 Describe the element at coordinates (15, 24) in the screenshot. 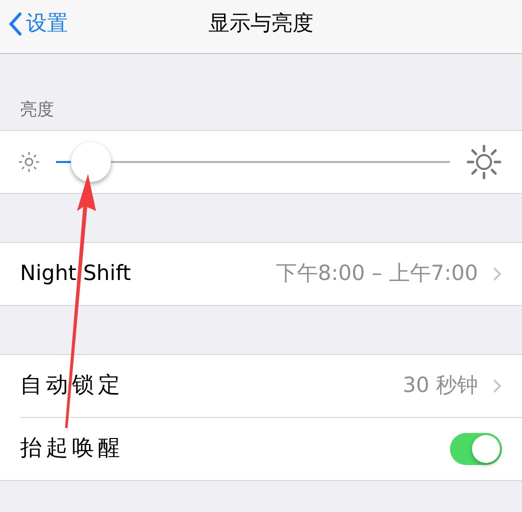

I see `back-icon` at that location.